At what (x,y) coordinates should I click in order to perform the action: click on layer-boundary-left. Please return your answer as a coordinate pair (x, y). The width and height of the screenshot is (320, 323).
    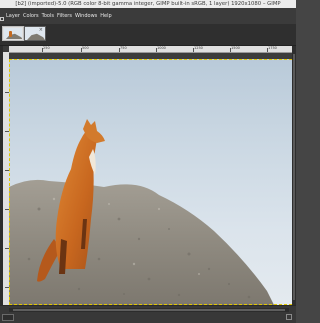
    Looking at the image, I should click on (9, 182).